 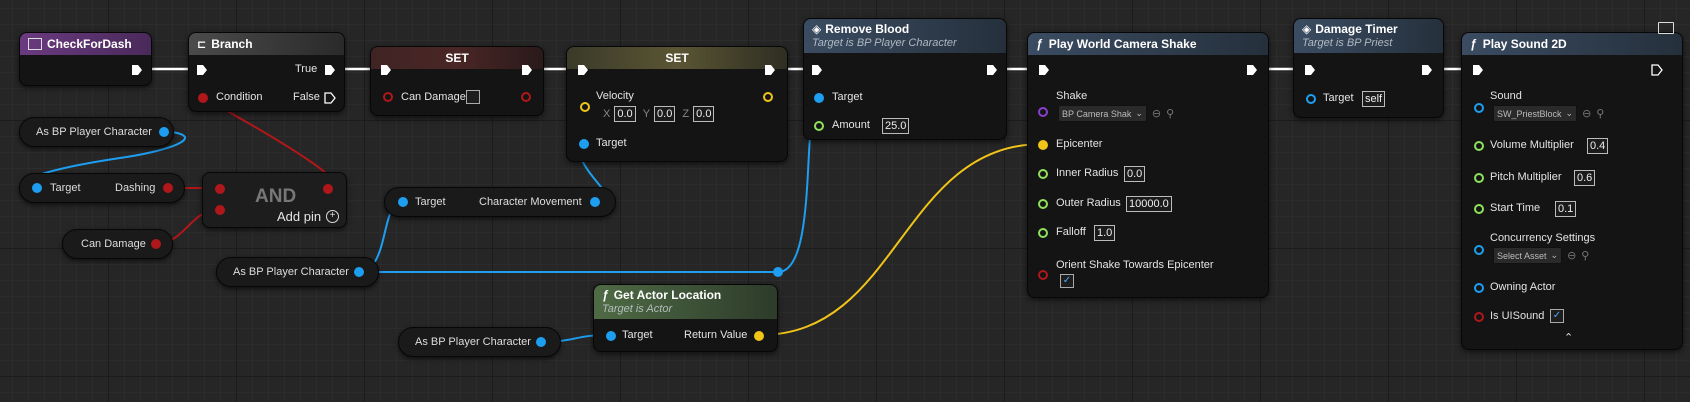 What do you see at coordinates (266, 44) in the screenshot?
I see `node-header: ⊏ Branch` at bounding box center [266, 44].